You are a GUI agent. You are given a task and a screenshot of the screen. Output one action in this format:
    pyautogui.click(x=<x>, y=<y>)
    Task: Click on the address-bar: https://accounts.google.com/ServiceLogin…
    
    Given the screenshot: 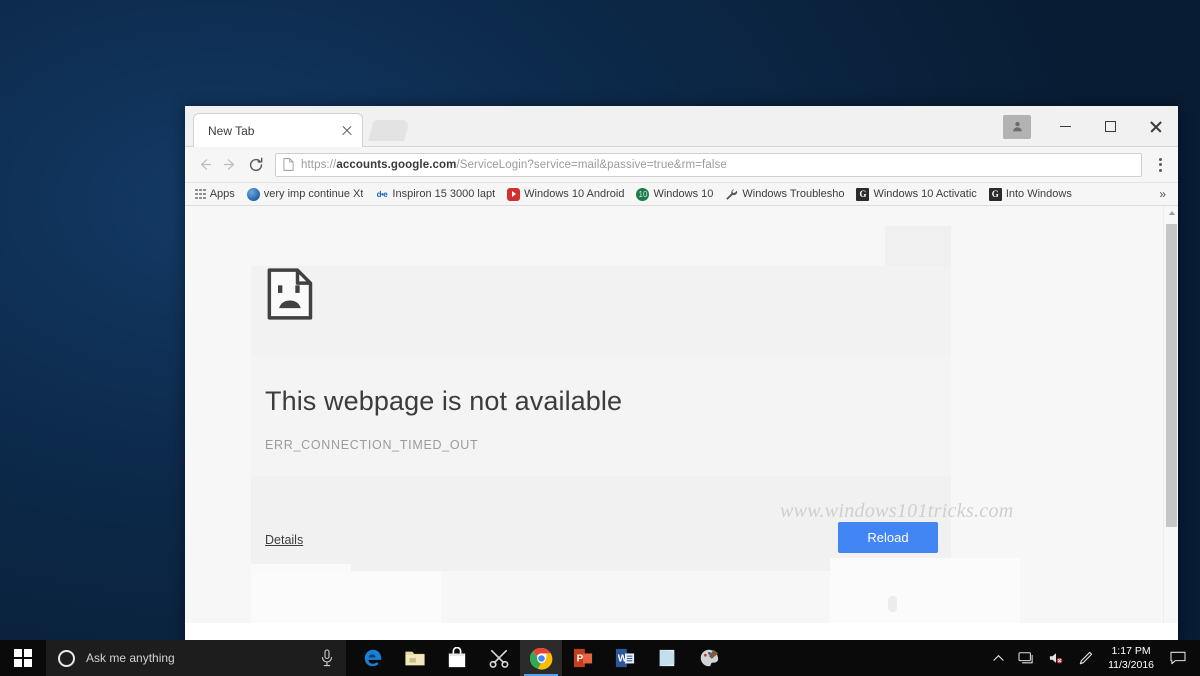 What is the action you would take?
    pyautogui.click(x=708, y=164)
    